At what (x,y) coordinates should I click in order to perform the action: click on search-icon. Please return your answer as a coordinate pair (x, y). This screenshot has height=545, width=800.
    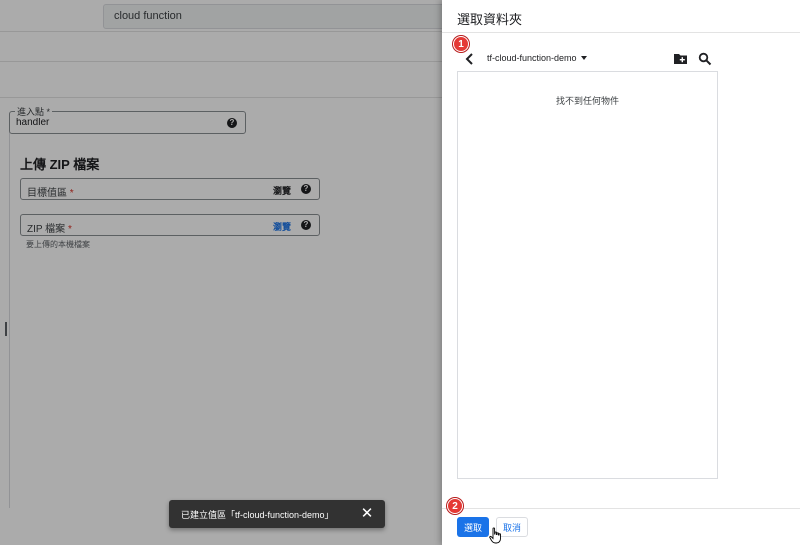
    Looking at the image, I should click on (705, 59).